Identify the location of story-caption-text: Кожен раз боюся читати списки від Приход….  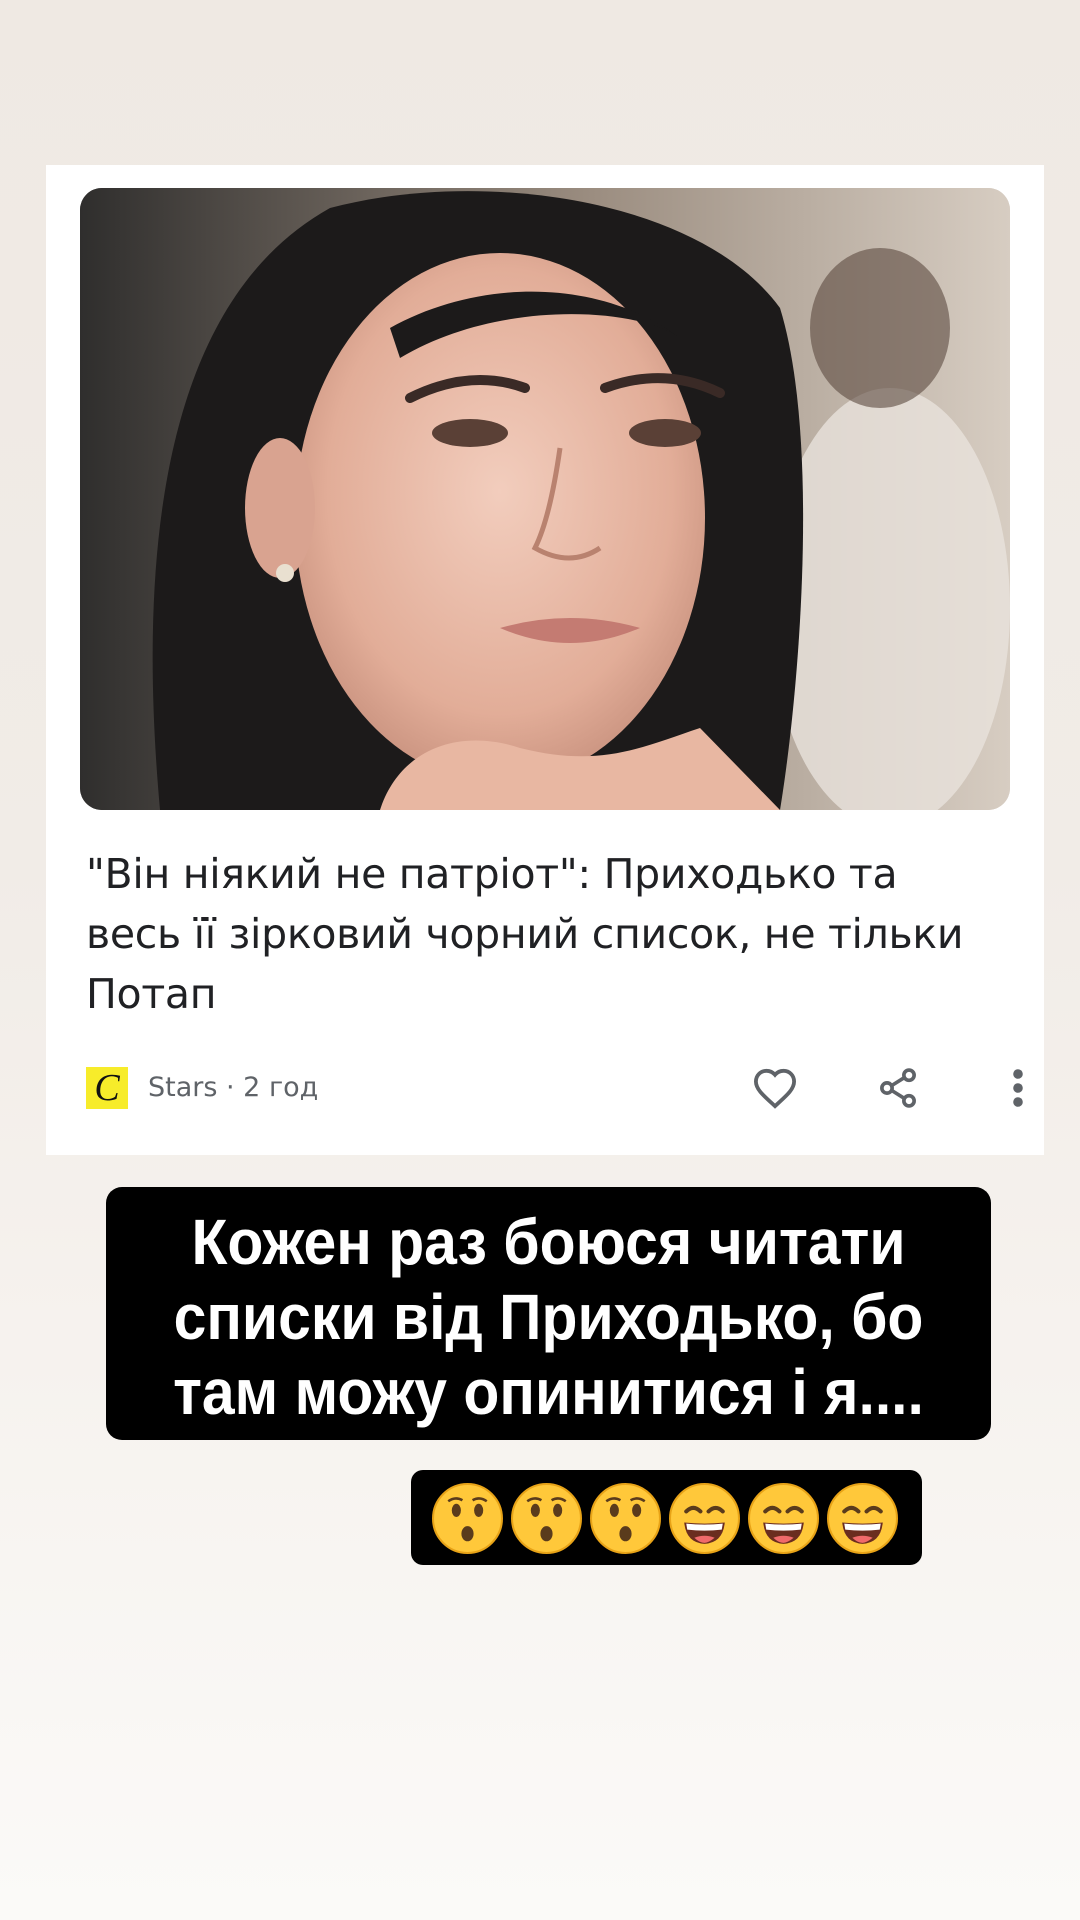
(548, 1317).